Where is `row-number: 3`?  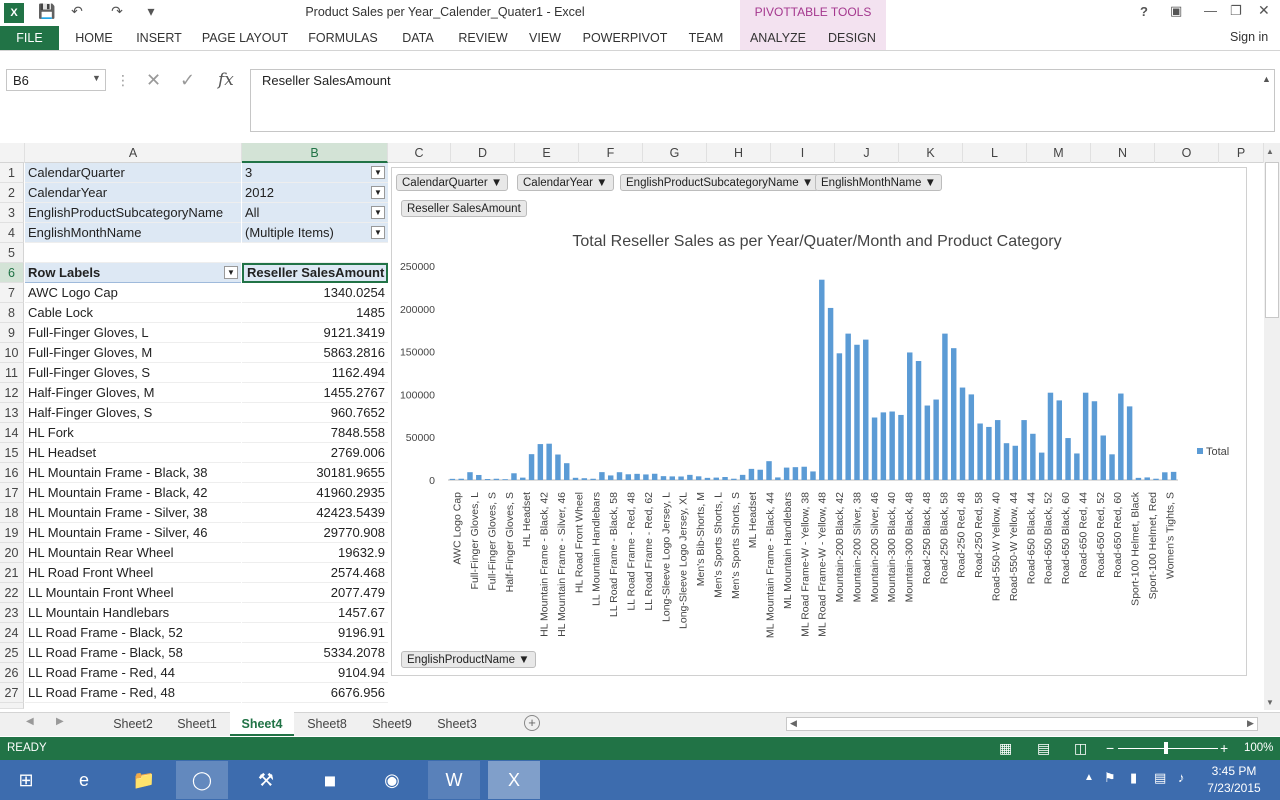
row-number: 3 is located at coordinates (12, 213).